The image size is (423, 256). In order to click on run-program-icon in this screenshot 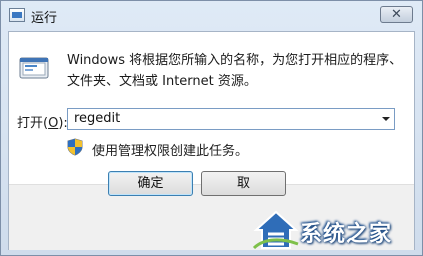, I will do `click(34, 68)`.